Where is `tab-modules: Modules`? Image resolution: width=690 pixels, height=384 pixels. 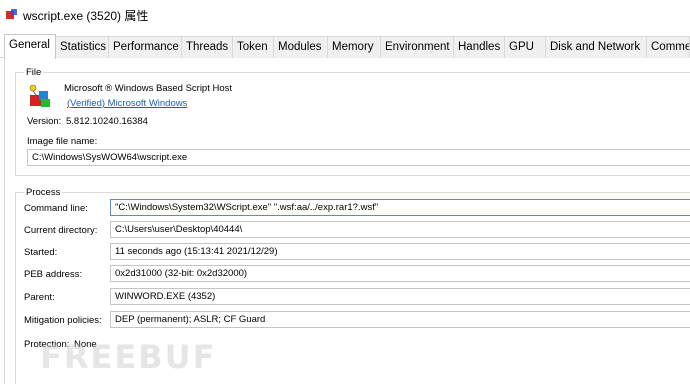
tab-modules: Modules is located at coordinates (300, 47).